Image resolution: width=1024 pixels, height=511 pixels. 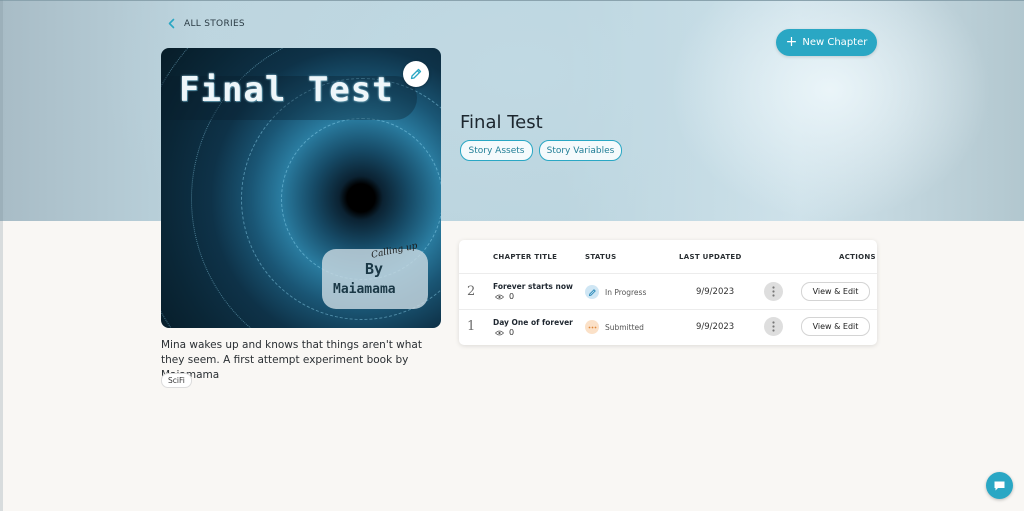 What do you see at coordinates (533, 286) in the screenshot?
I see `chapter-title: Forever starts now` at bounding box center [533, 286].